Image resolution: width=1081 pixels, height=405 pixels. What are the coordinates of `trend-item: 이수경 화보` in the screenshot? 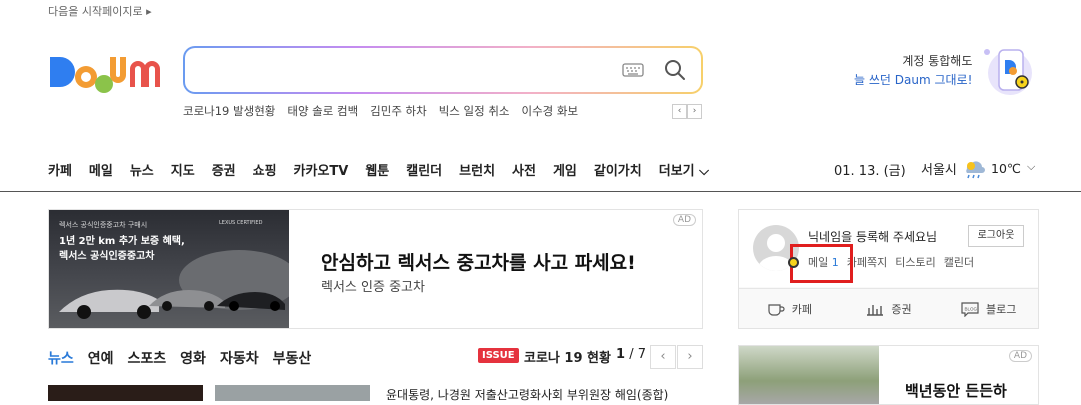 It's located at (550, 111).